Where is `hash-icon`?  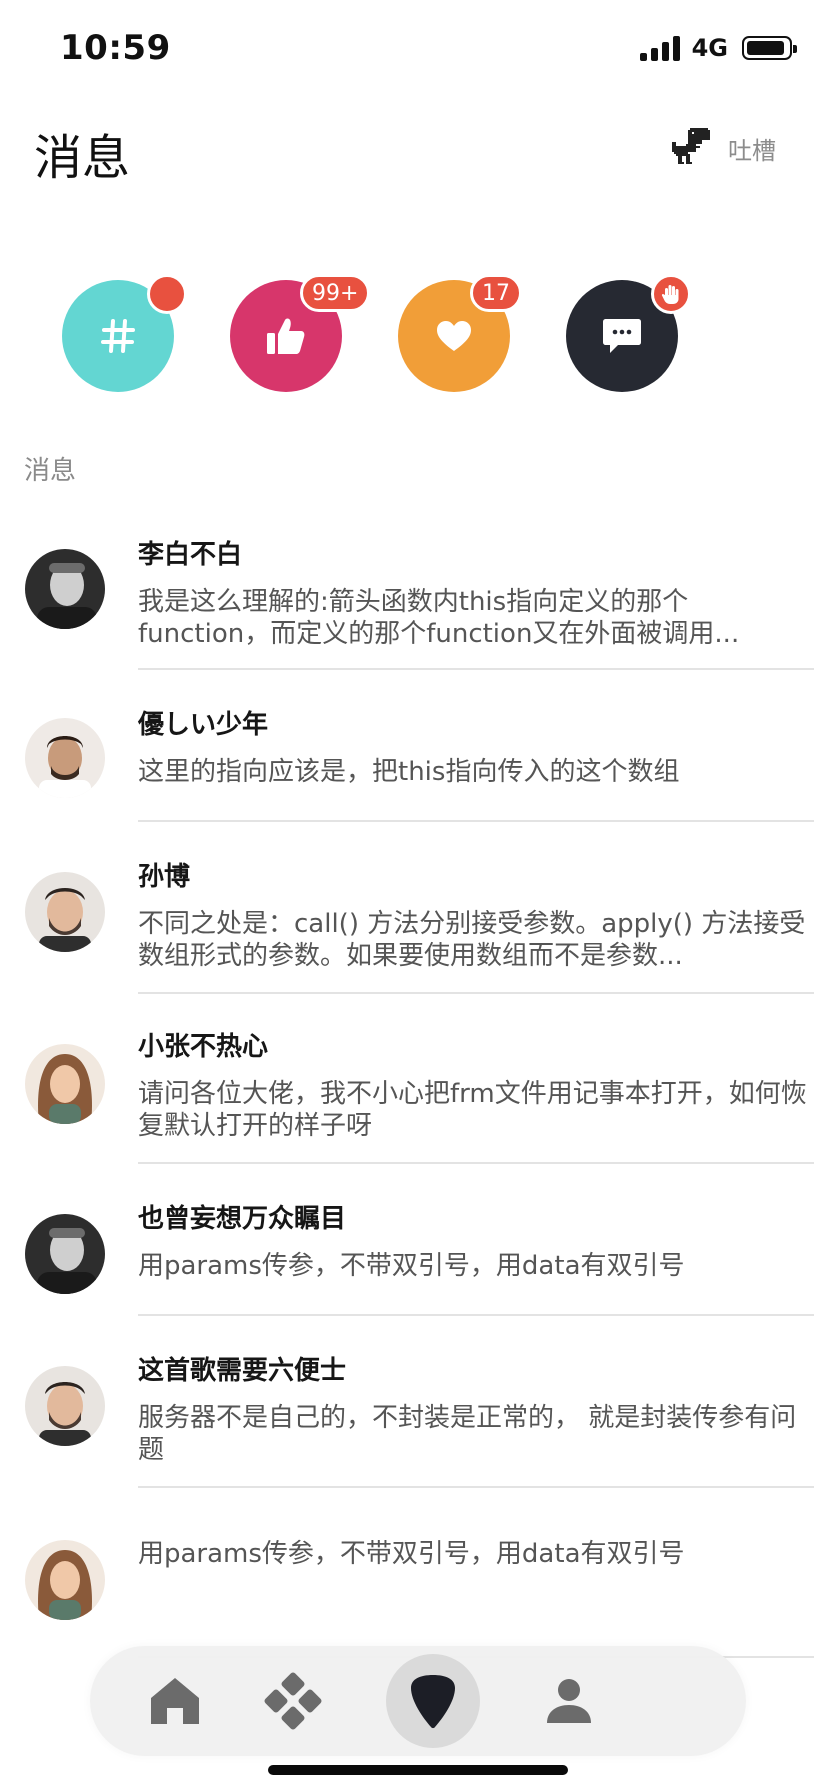
hash-icon is located at coordinates (118, 336).